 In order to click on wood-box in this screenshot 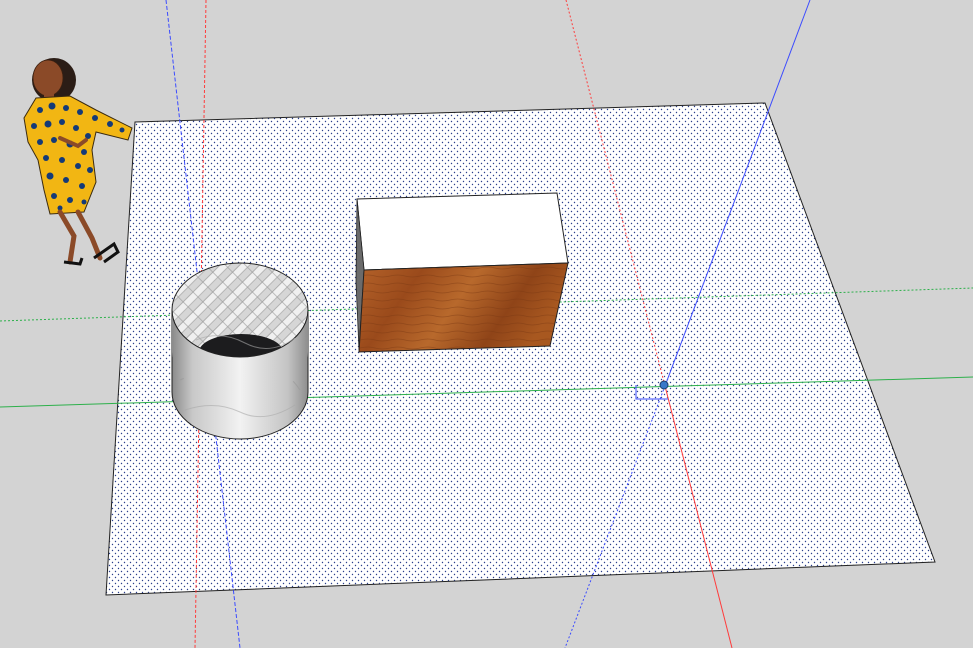, I will do `click(462, 272)`.